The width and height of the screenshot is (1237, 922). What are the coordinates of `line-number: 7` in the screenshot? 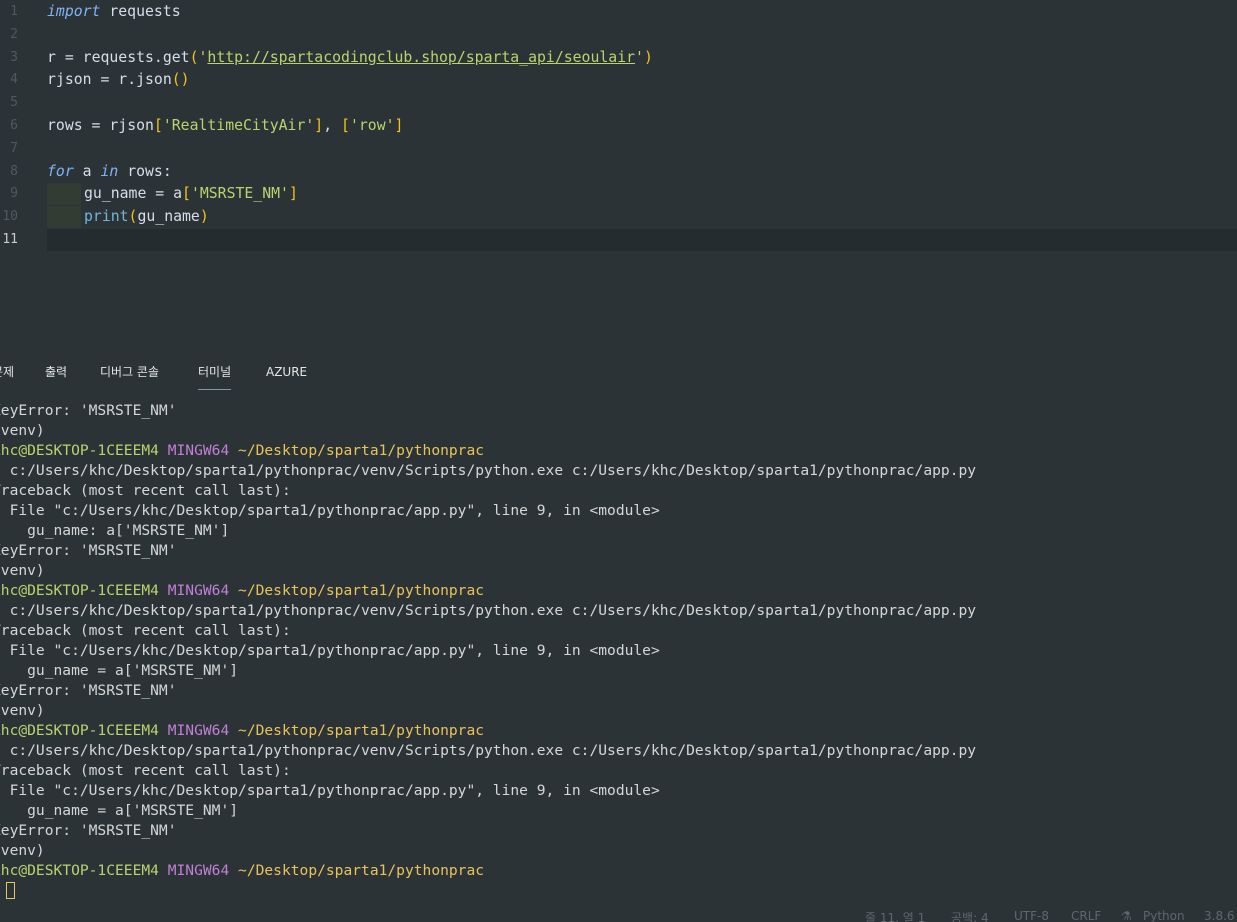 It's located at (14, 148).